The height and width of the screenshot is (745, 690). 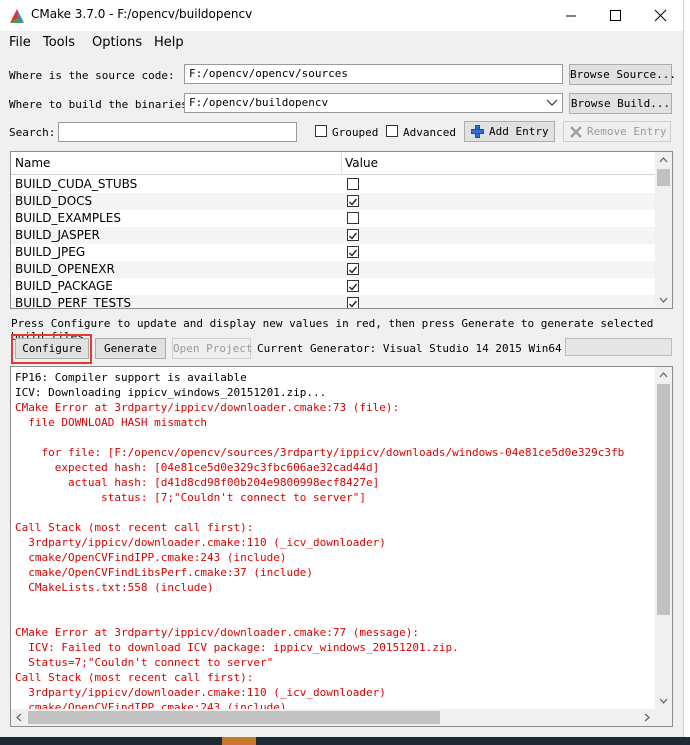 What do you see at coordinates (477, 131) in the screenshot?
I see `add-icon` at bounding box center [477, 131].